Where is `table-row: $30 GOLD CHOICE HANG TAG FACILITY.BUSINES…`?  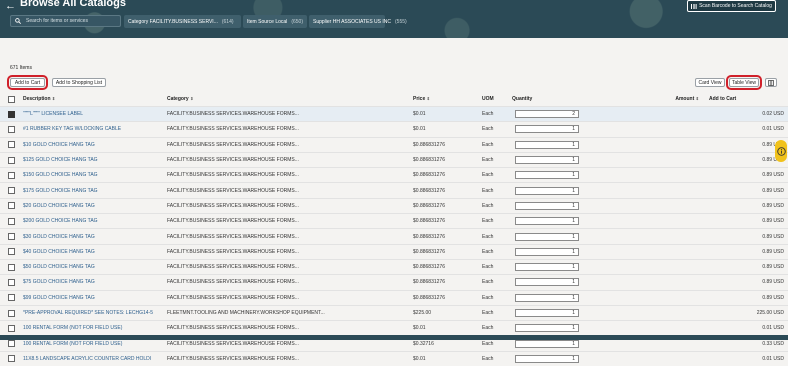 table-row: $30 GOLD CHOICE HANG TAG FACILITY.BUSINES… is located at coordinates (394, 236).